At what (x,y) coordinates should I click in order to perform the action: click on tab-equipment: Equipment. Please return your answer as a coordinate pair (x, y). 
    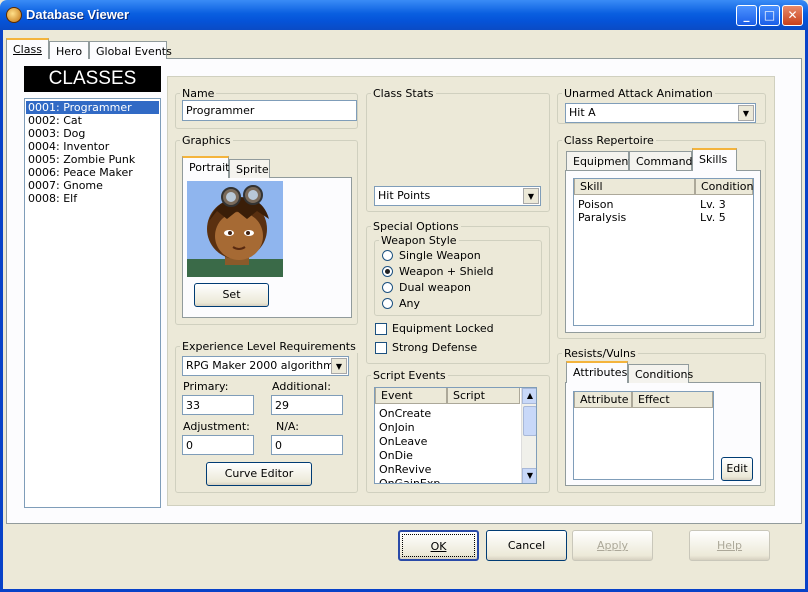
    Looking at the image, I should click on (599, 160).